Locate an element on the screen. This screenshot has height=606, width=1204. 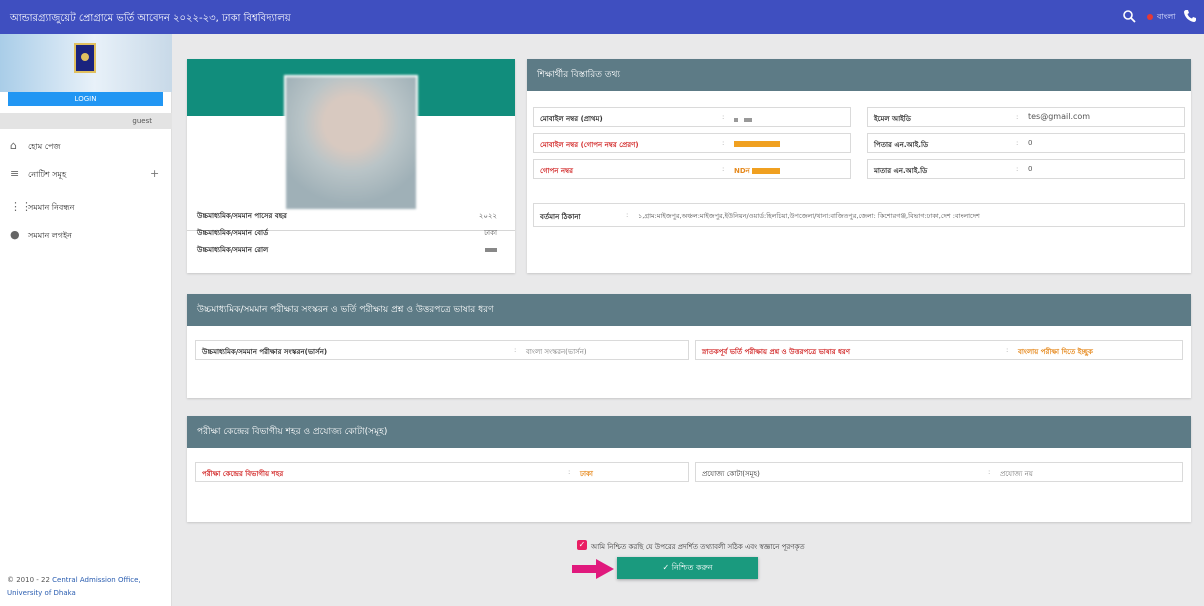
arrow-right-icon is located at coordinates (593, 569).